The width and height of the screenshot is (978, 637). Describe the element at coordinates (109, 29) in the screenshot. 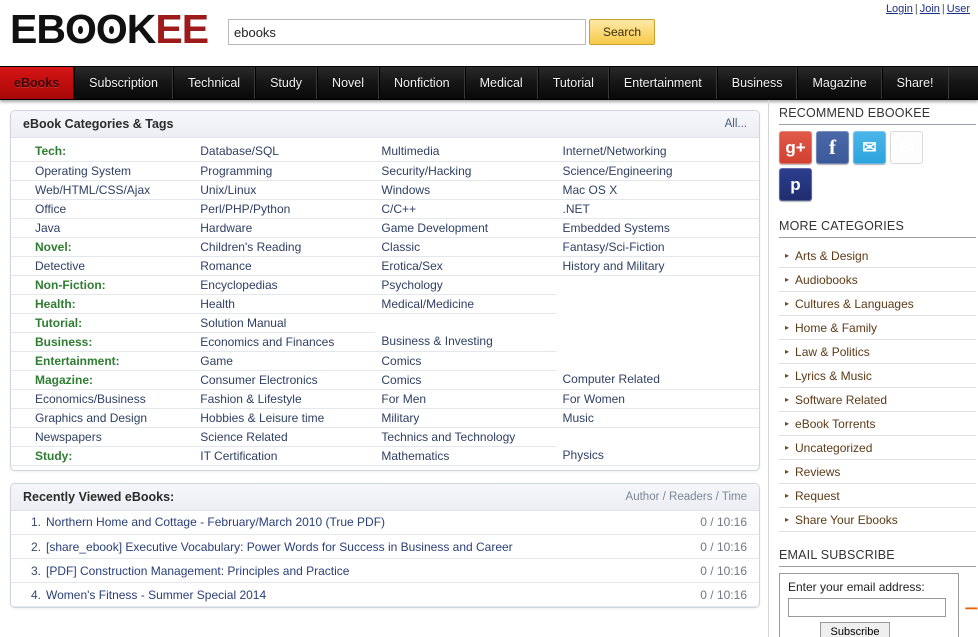

I see `site-logo: EBOOKEE` at that location.